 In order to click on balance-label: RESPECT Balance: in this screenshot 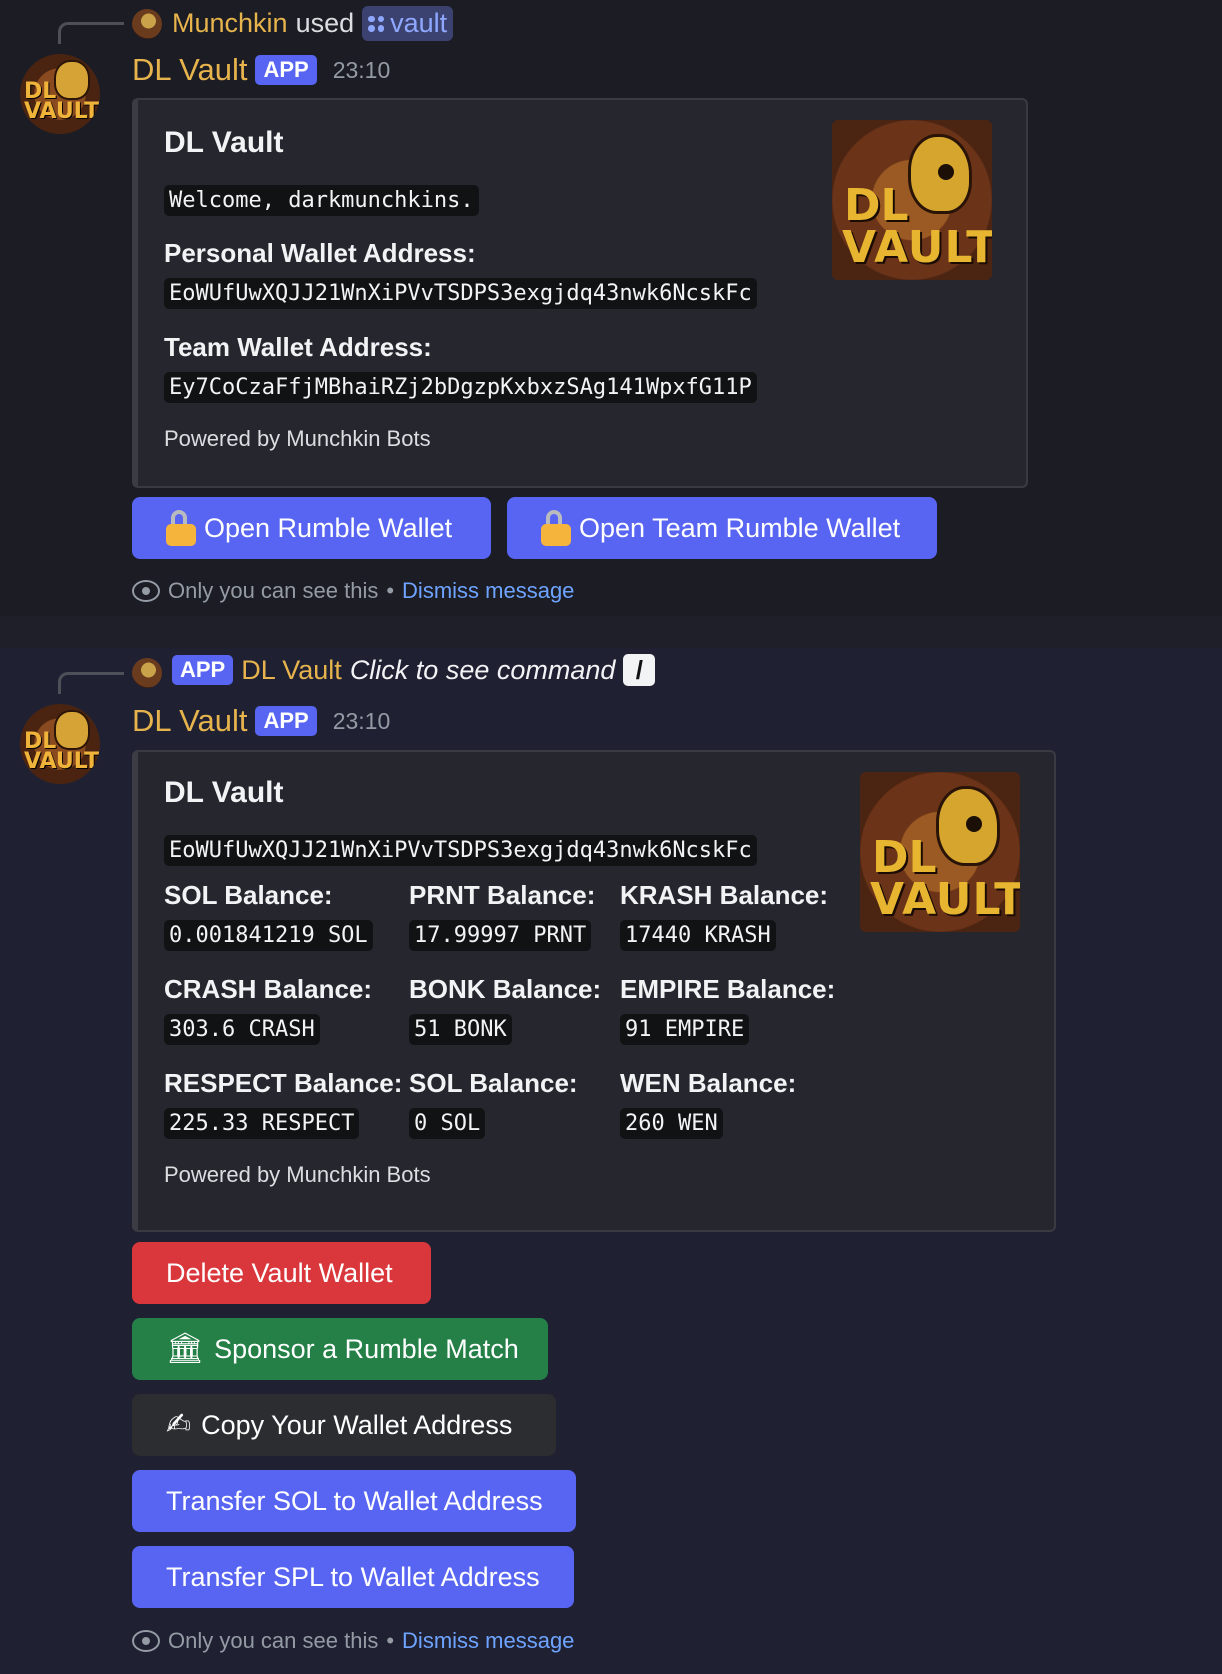, I will do `click(283, 1083)`.